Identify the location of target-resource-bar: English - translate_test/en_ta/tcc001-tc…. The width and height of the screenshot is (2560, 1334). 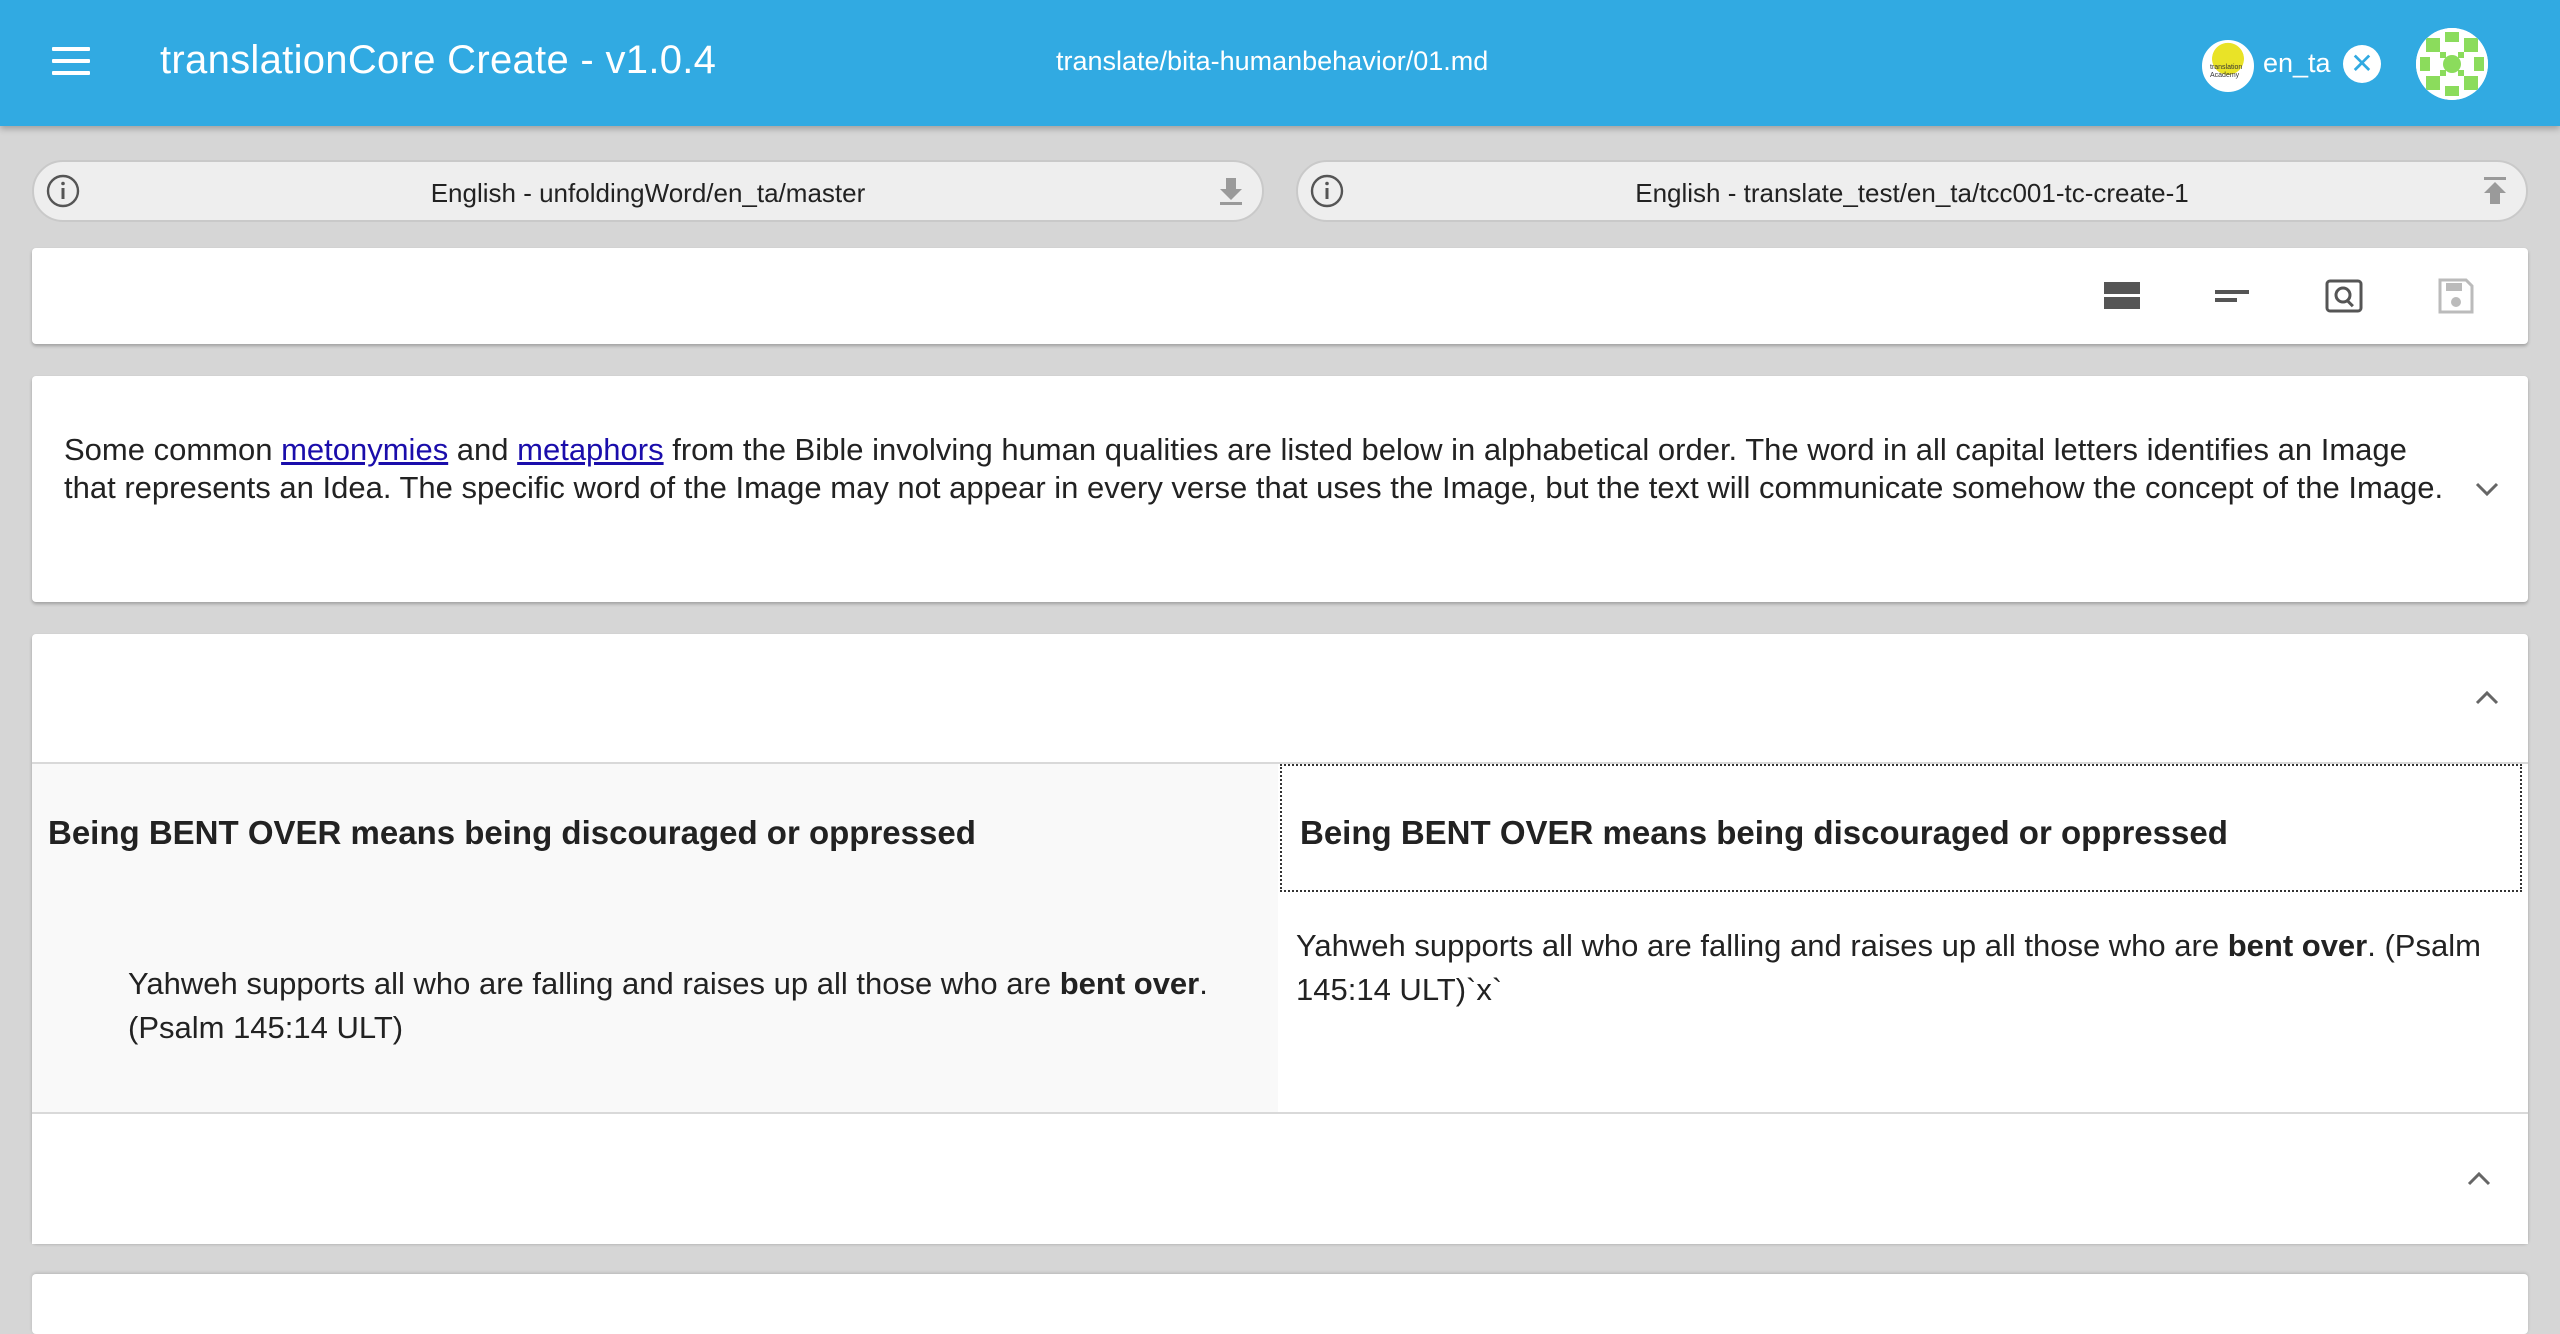
(1912, 191).